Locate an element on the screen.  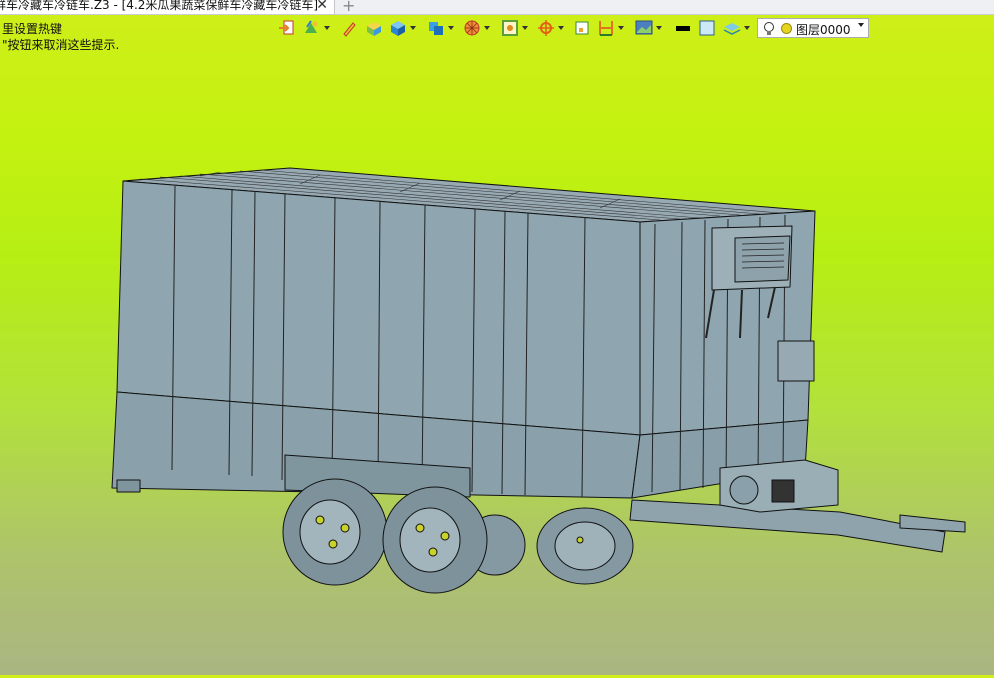
layer-select: 图层0000 is located at coordinates (813, 28).